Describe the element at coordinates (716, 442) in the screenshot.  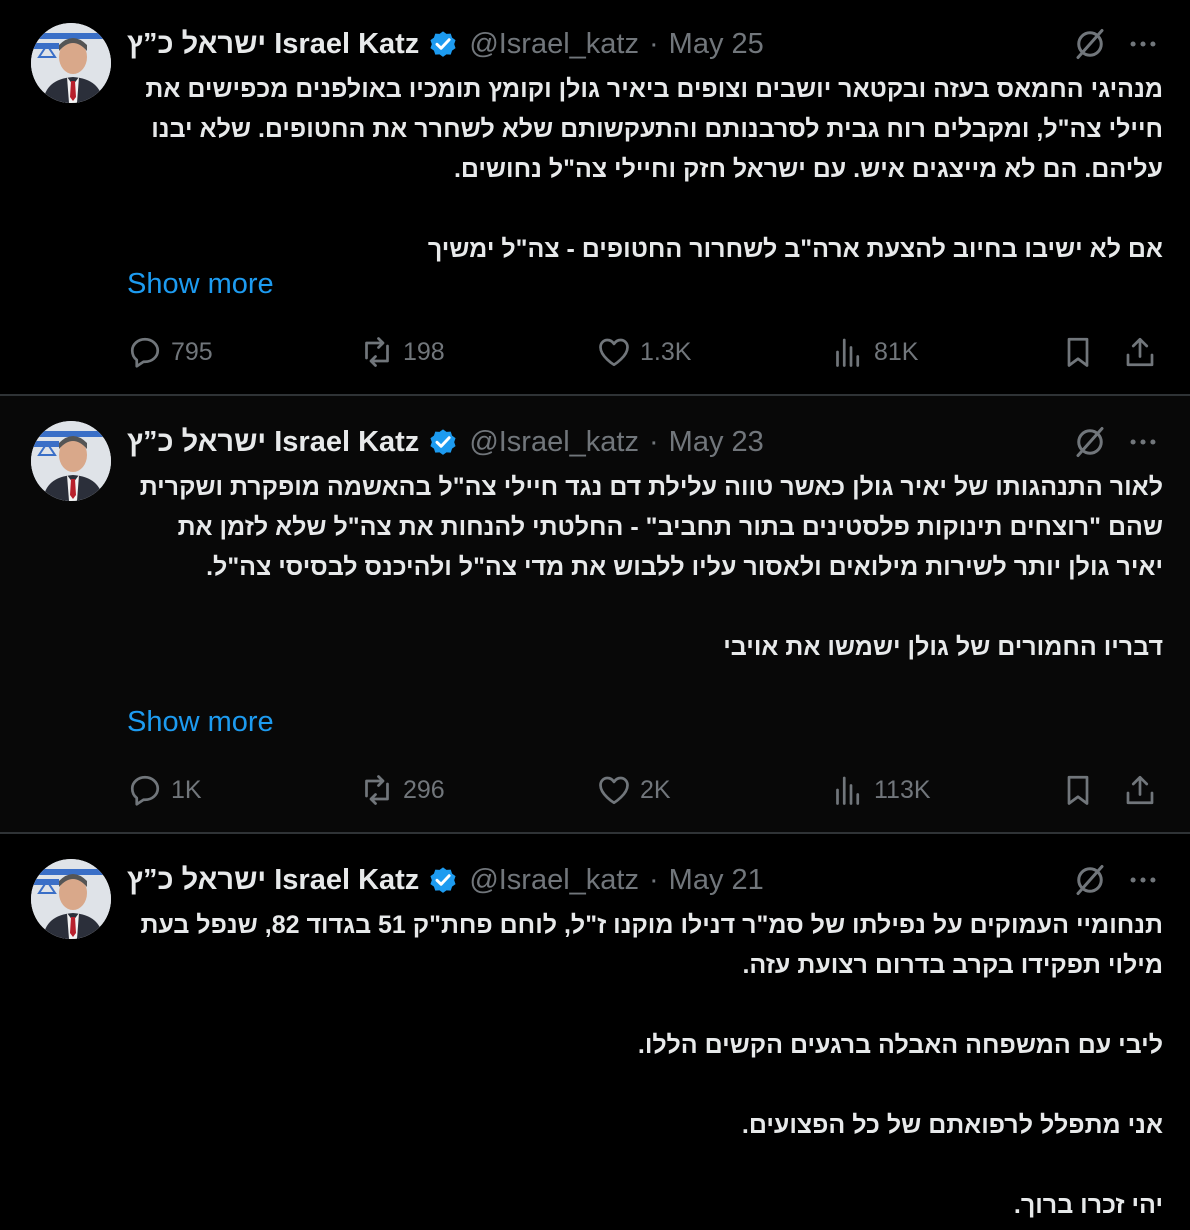
I see `tweet-date: May 23` at that location.